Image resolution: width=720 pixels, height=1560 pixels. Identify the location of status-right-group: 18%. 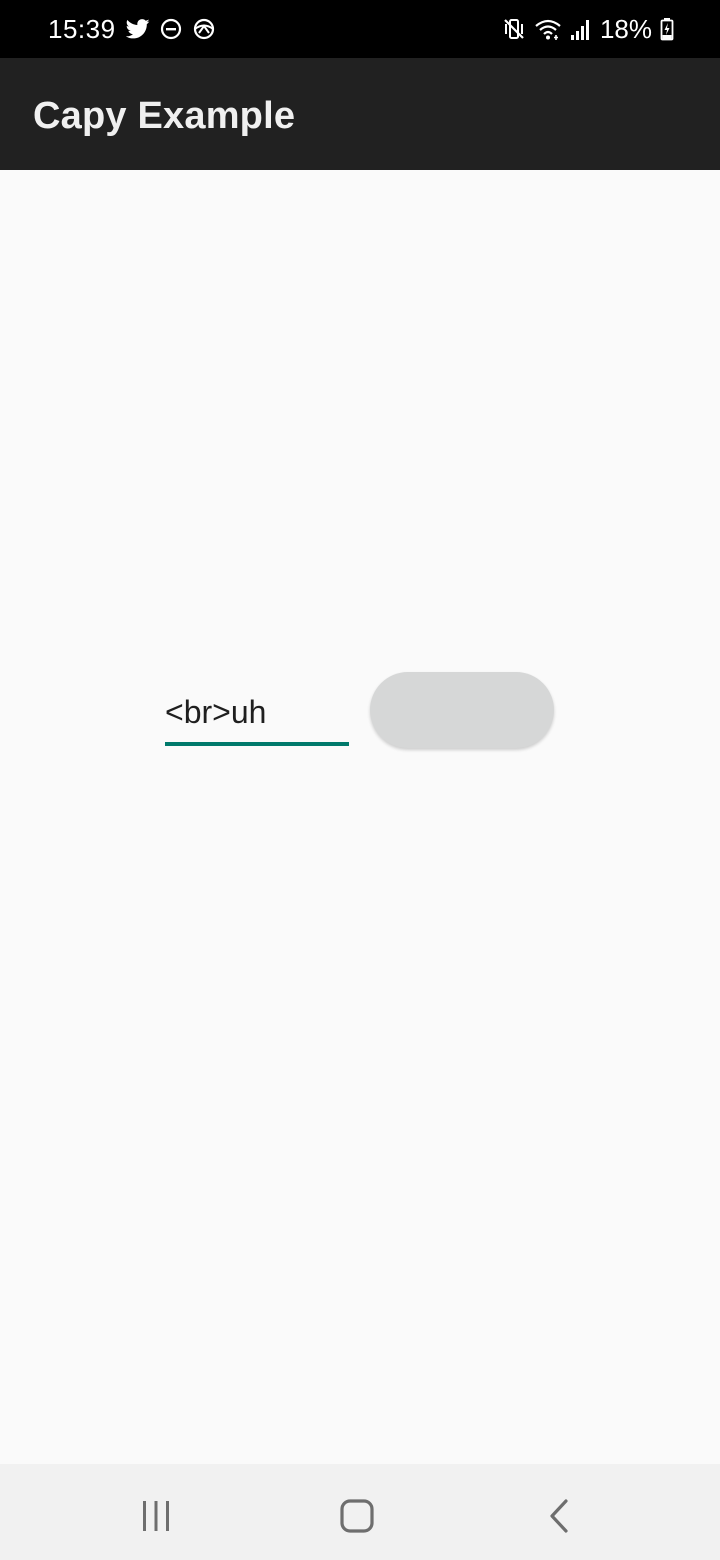
(588, 29).